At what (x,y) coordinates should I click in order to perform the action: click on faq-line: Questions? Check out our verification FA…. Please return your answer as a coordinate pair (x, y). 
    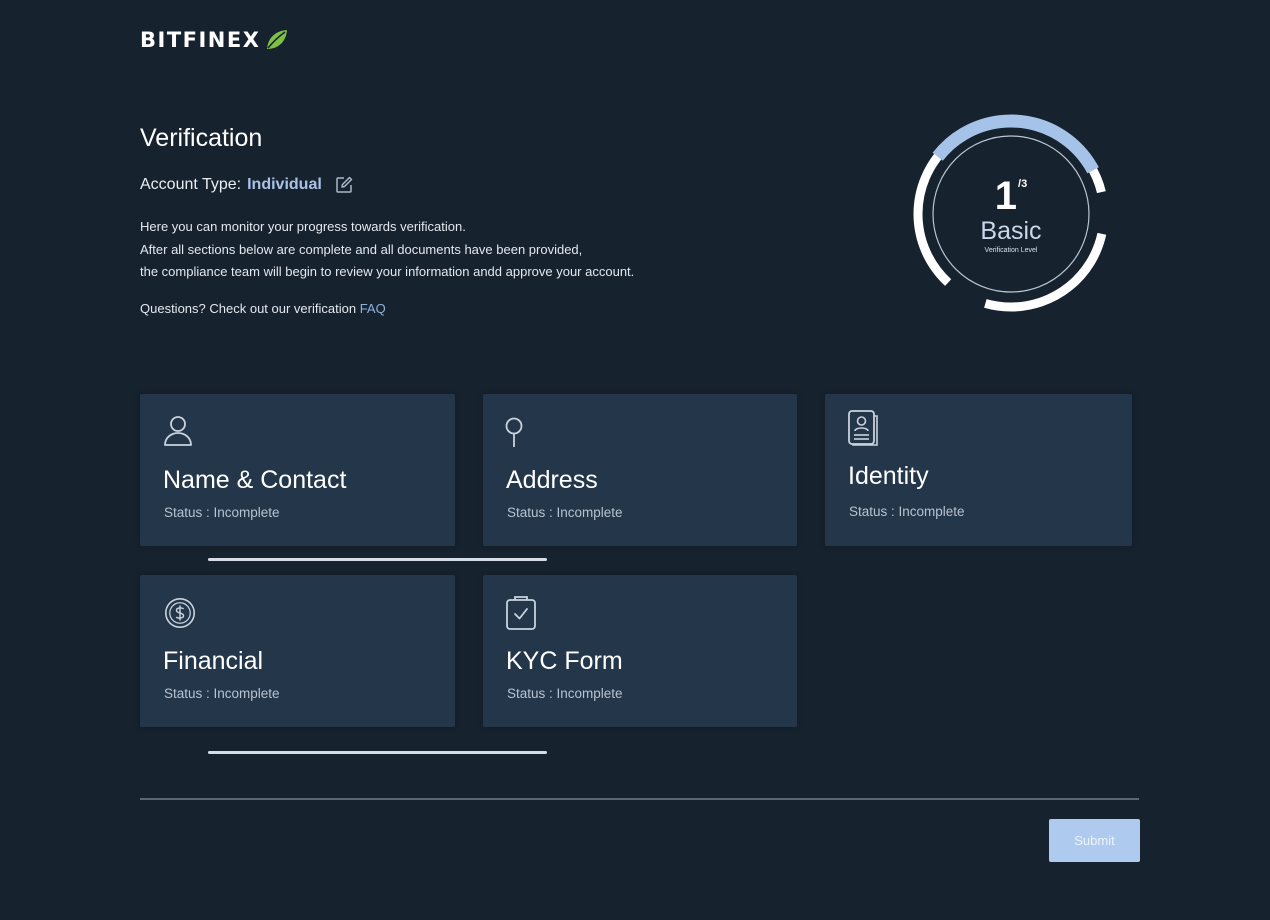
    Looking at the image, I should click on (263, 308).